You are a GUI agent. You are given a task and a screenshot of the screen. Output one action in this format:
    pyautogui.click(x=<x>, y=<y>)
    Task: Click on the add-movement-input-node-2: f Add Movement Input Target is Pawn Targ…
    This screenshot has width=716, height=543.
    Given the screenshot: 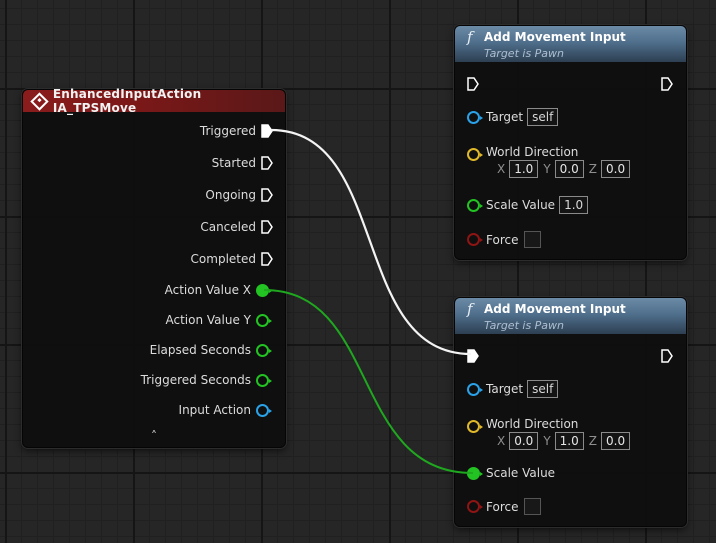 What is the action you would take?
    pyautogui.click(x=570, y=412)
    